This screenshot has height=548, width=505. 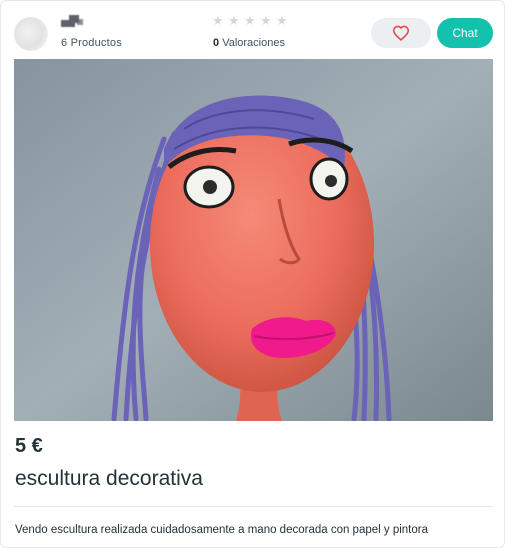 I want to click on divider, so click(x=253, y=506).